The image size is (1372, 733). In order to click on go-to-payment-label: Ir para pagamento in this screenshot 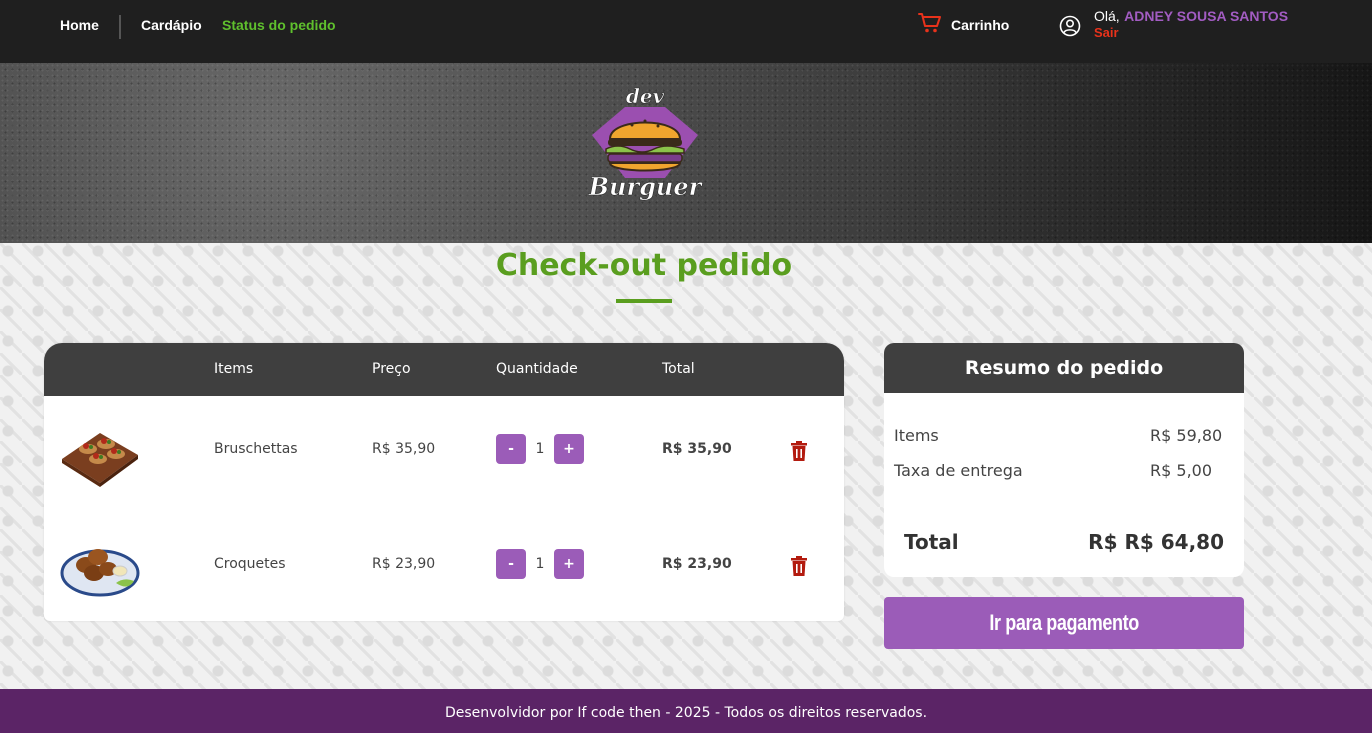, I will do `click(1064, 622)`.